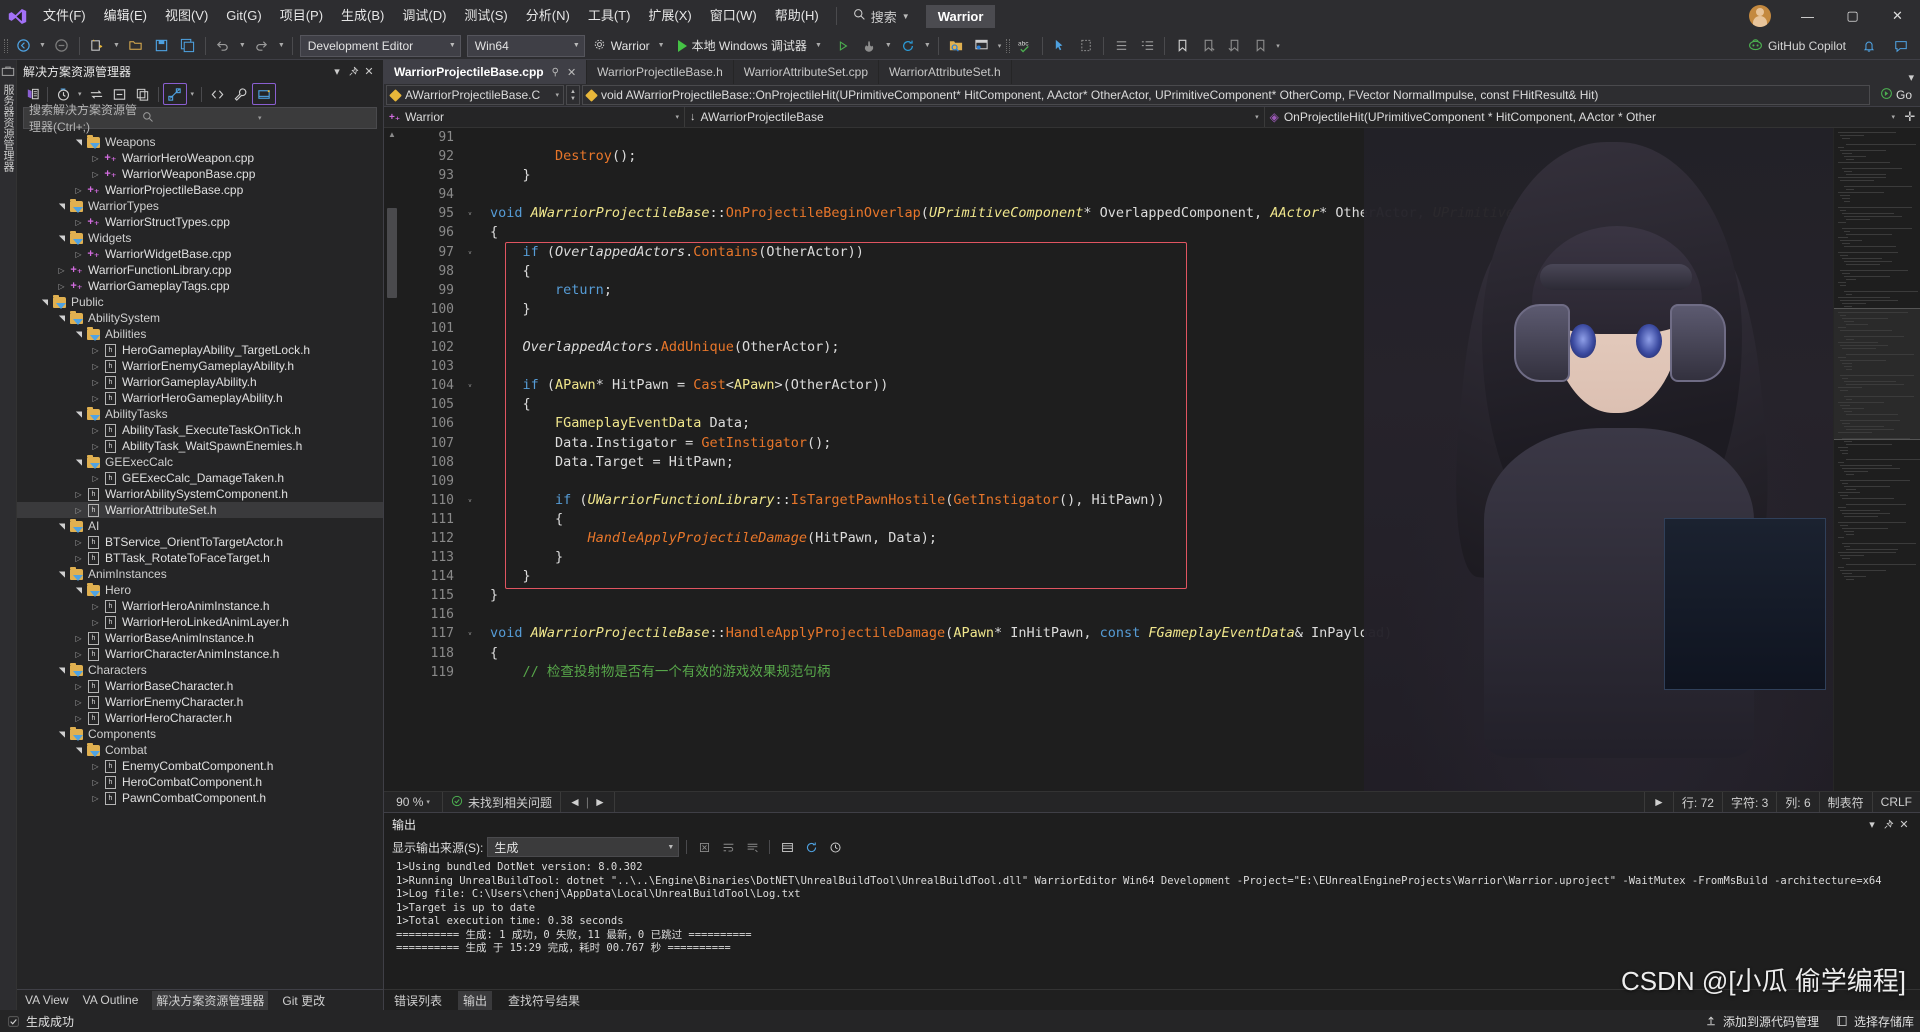 The image size is (1920, 1032). What do you see at coordinates (573, 95) in the screenshot?
I see `nav-spinner: ▲ ▼` at bounding box center [573, 95].